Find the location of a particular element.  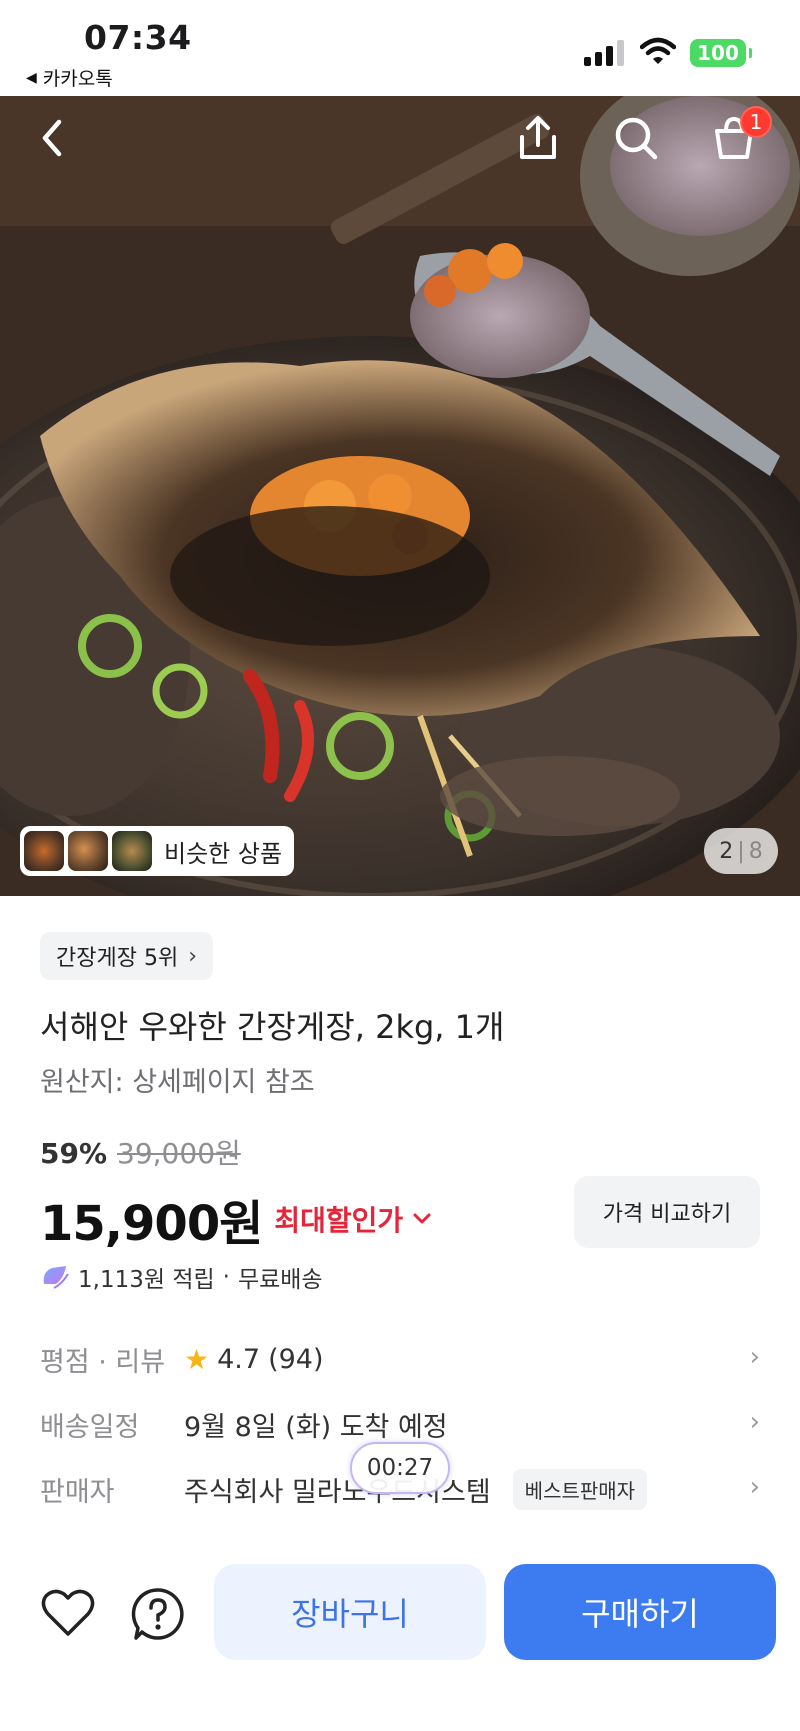

share-icon is located at coordinates (538, 137).